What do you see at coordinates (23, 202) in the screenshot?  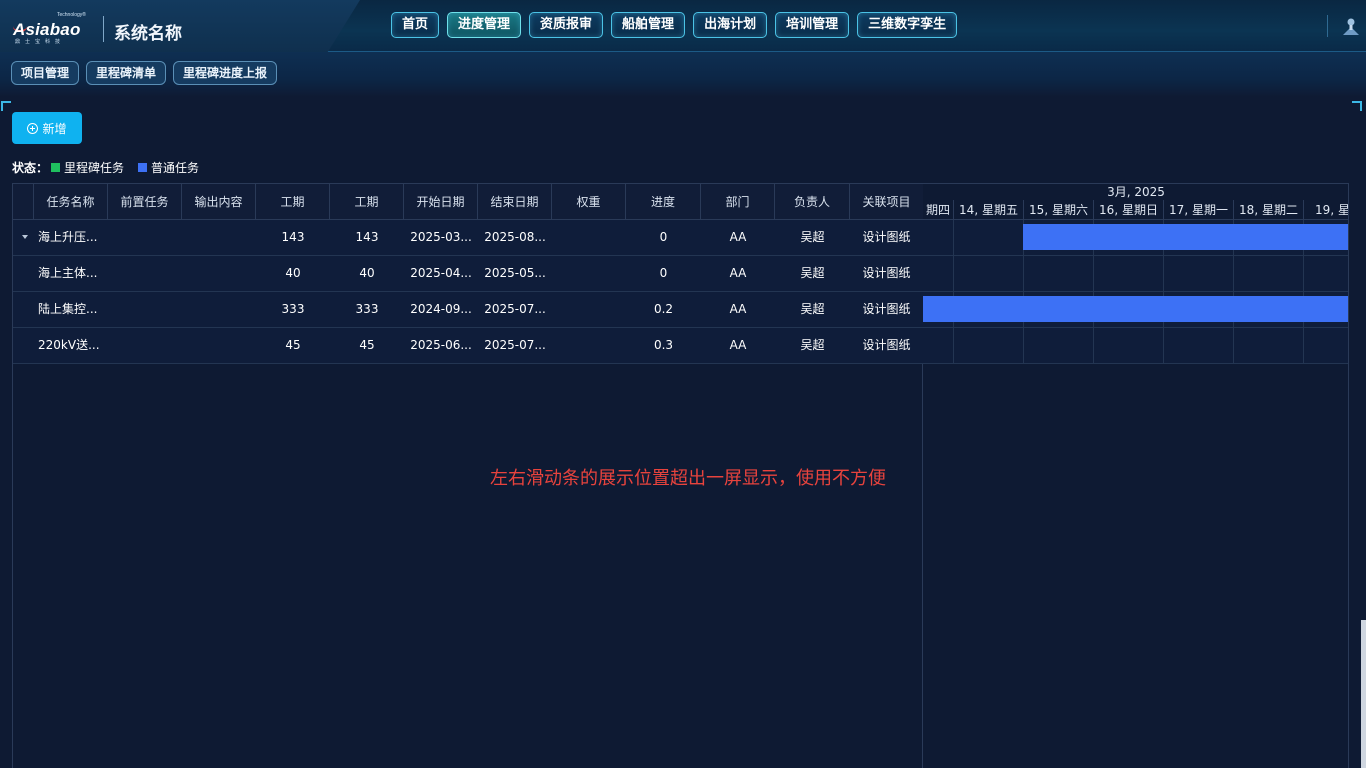 I see `header-expand-col` at bounding box center [23, 202].